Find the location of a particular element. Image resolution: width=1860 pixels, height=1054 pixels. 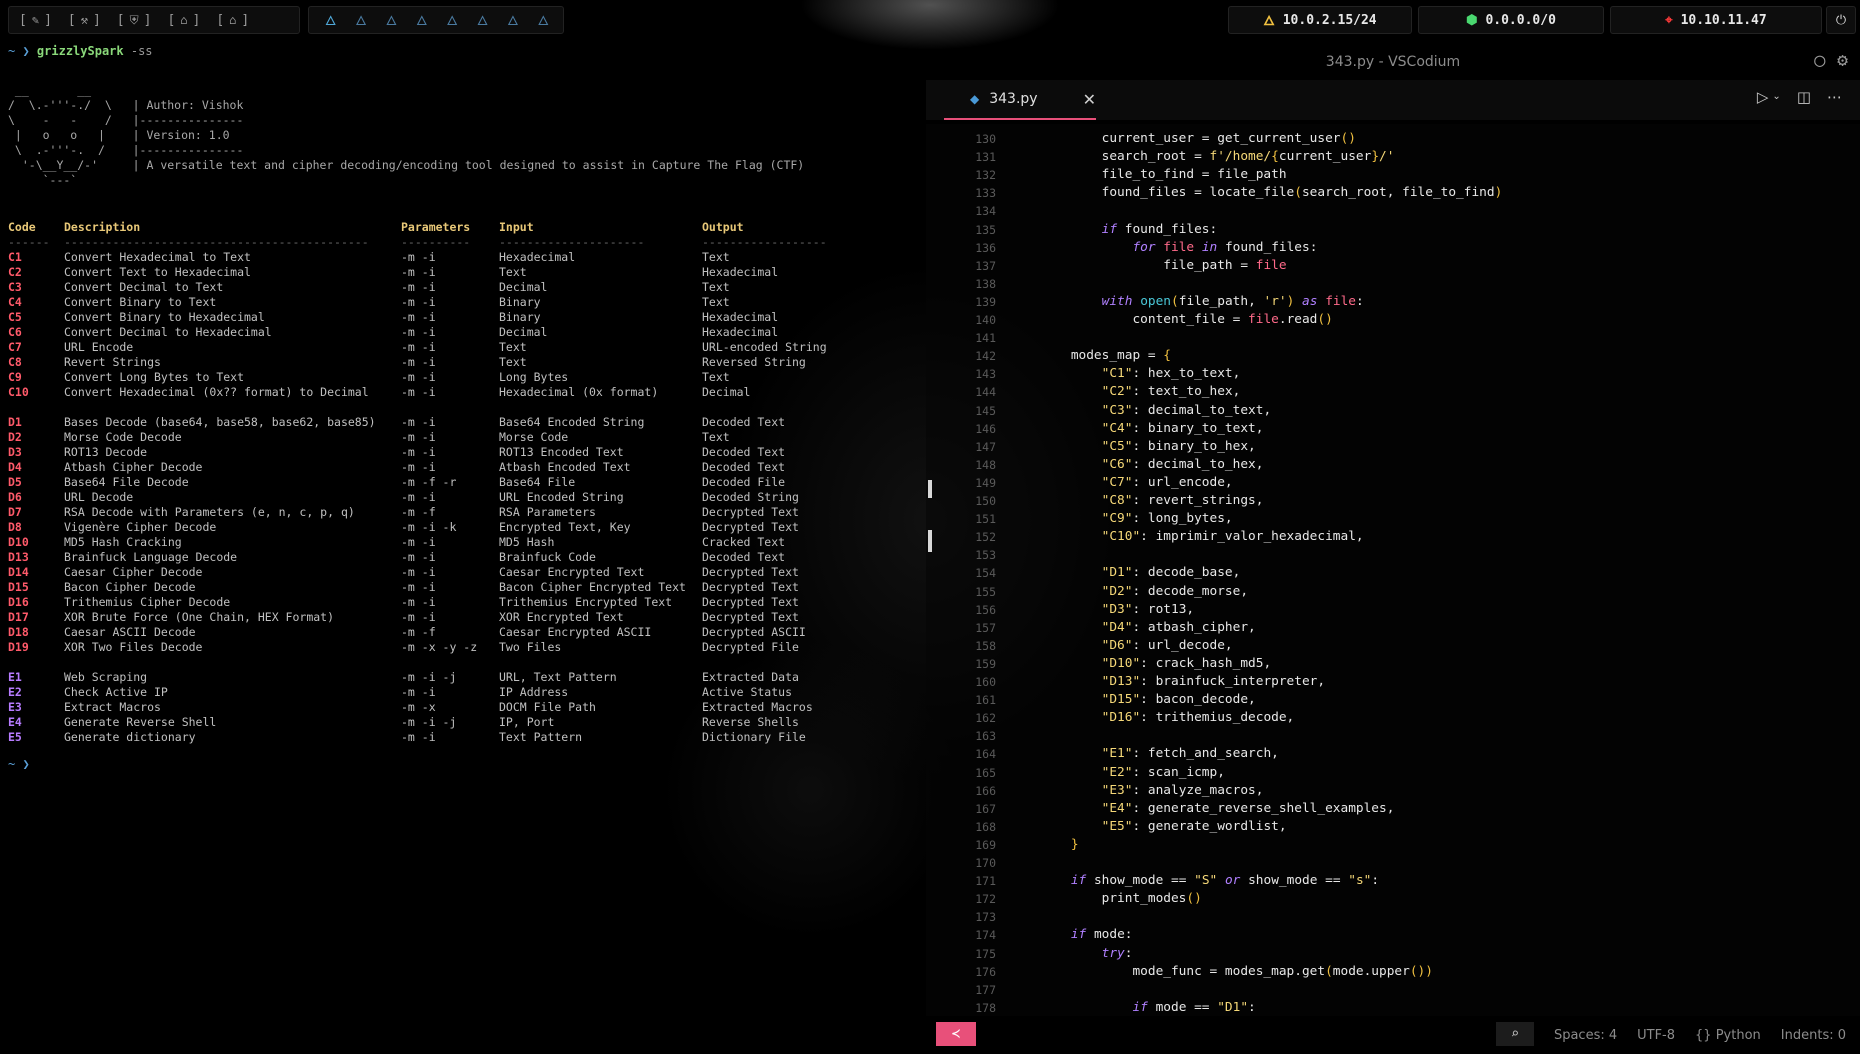

mode-input: Bacon Cipher Encrypted Text is located at coordinates (592, 587).